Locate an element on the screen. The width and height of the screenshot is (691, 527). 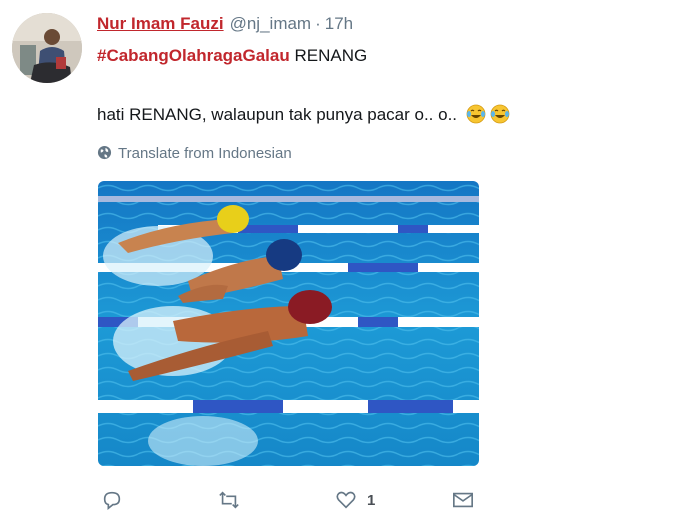
author-handle: @nj_imam is located at coordinates (271, 23).